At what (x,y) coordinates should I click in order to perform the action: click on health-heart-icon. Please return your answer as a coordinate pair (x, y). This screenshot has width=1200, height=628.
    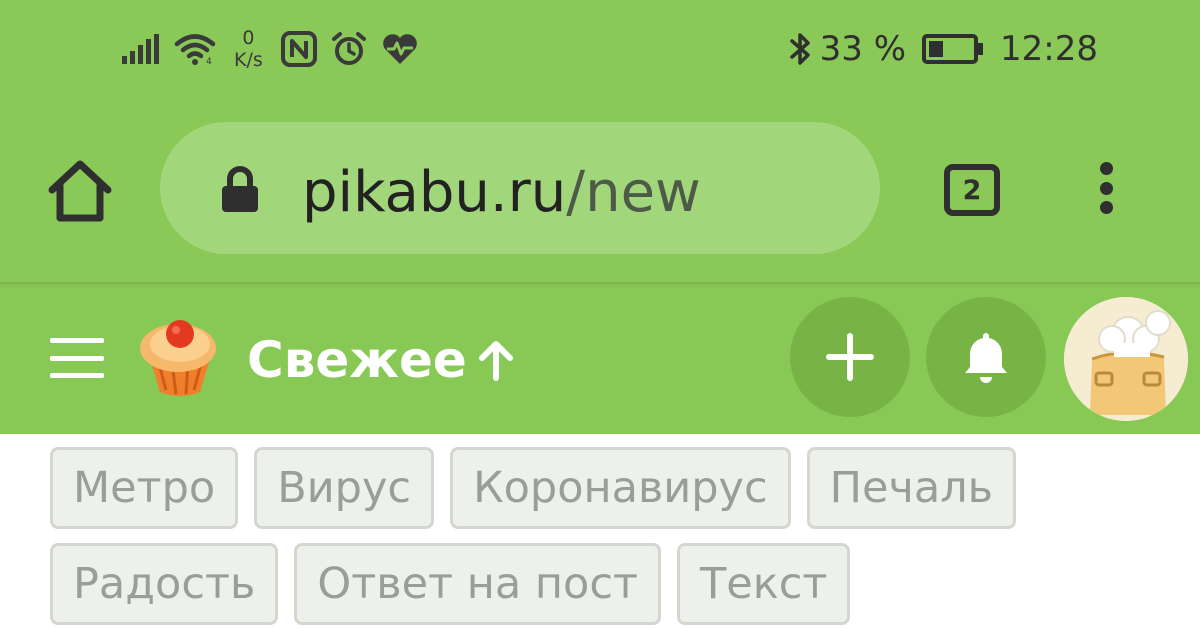
    Looking at the image, I should click on (400, 49).